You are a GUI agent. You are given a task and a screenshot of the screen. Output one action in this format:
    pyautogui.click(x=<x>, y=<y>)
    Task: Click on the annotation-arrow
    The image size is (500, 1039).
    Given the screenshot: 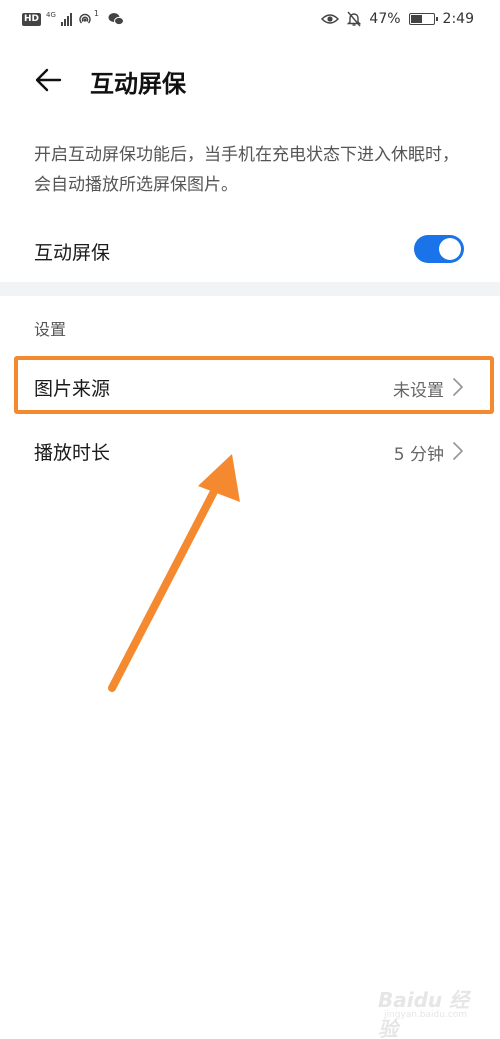 What is the action you would take?
    pyautogui.click(x=174, y=573)
    